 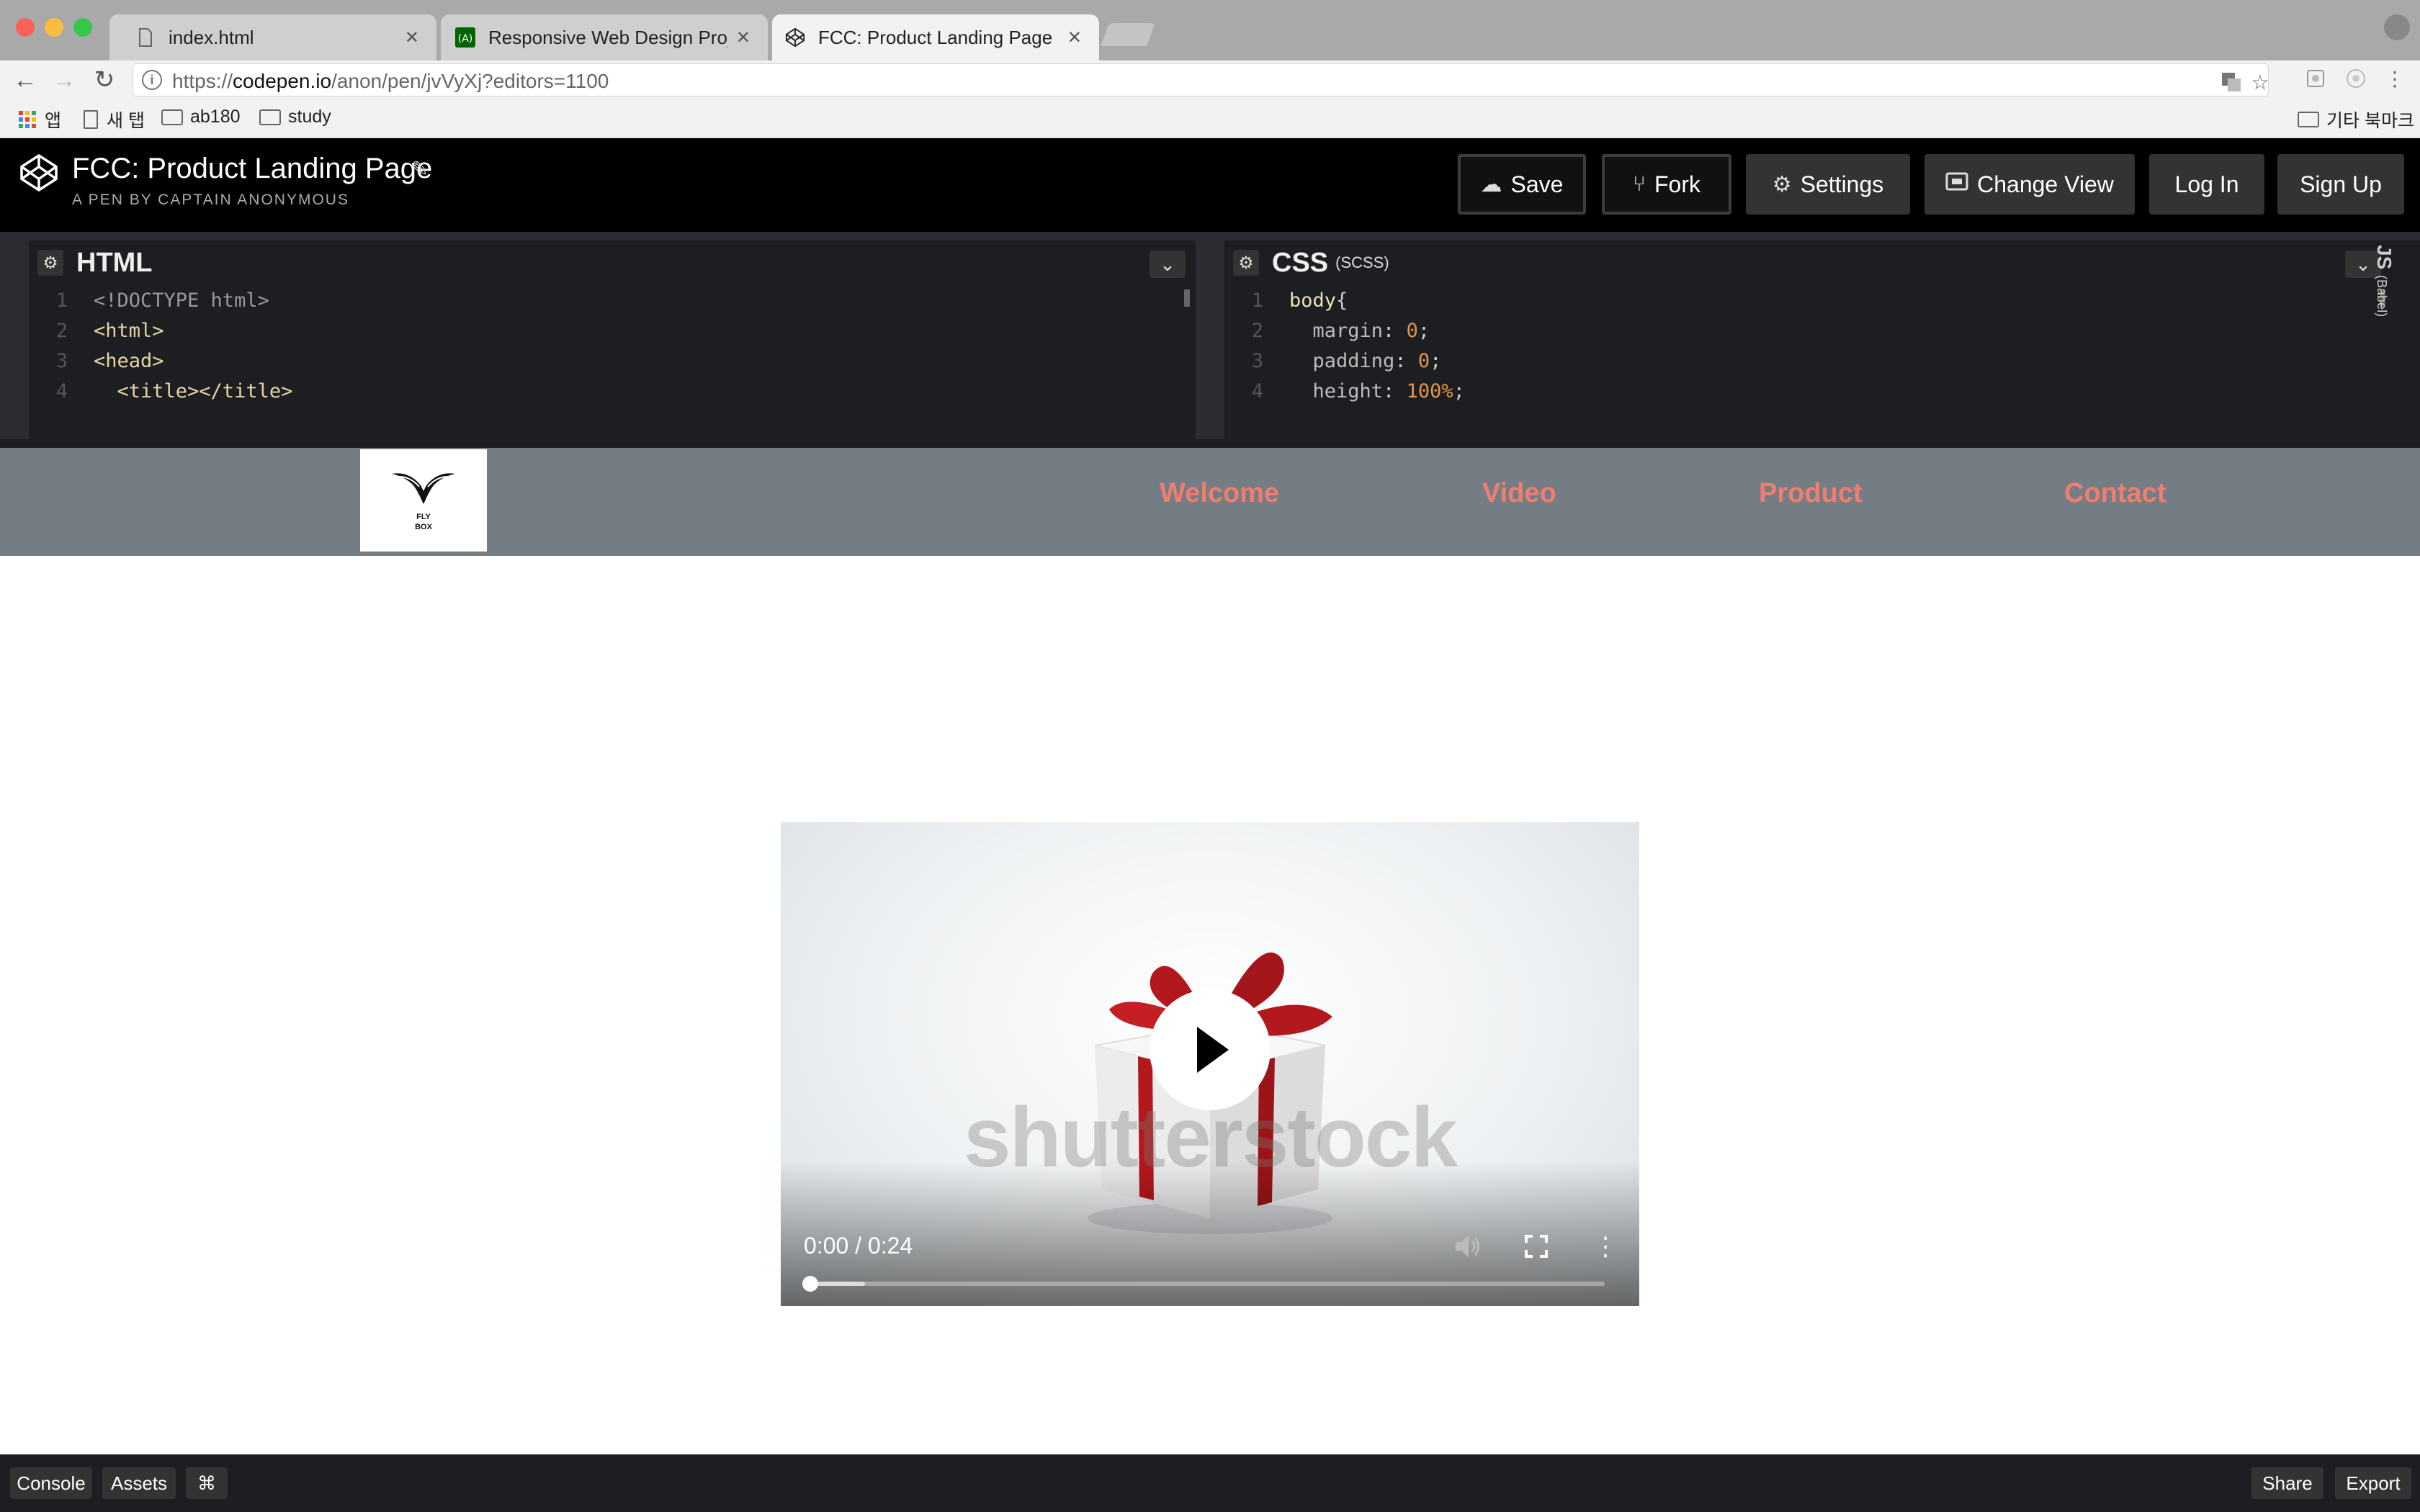 What do you see at coordinates (1811, 493) in the screenshot?
I see `nav-link-product: Product` at bounding box center [1811, 493].